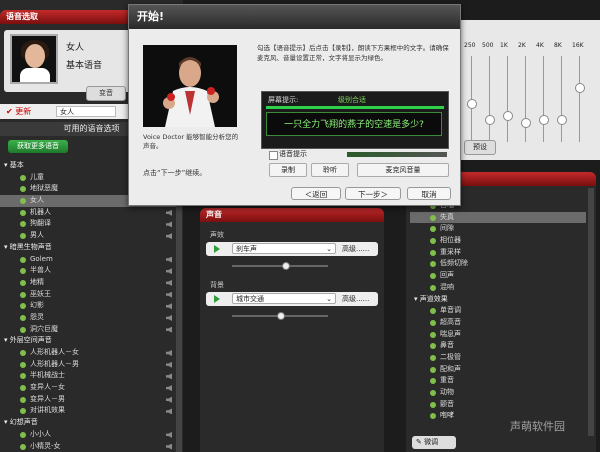 This screenshot has width=600, height=452. I want to click on list-item: 混响, so click(498, 288).